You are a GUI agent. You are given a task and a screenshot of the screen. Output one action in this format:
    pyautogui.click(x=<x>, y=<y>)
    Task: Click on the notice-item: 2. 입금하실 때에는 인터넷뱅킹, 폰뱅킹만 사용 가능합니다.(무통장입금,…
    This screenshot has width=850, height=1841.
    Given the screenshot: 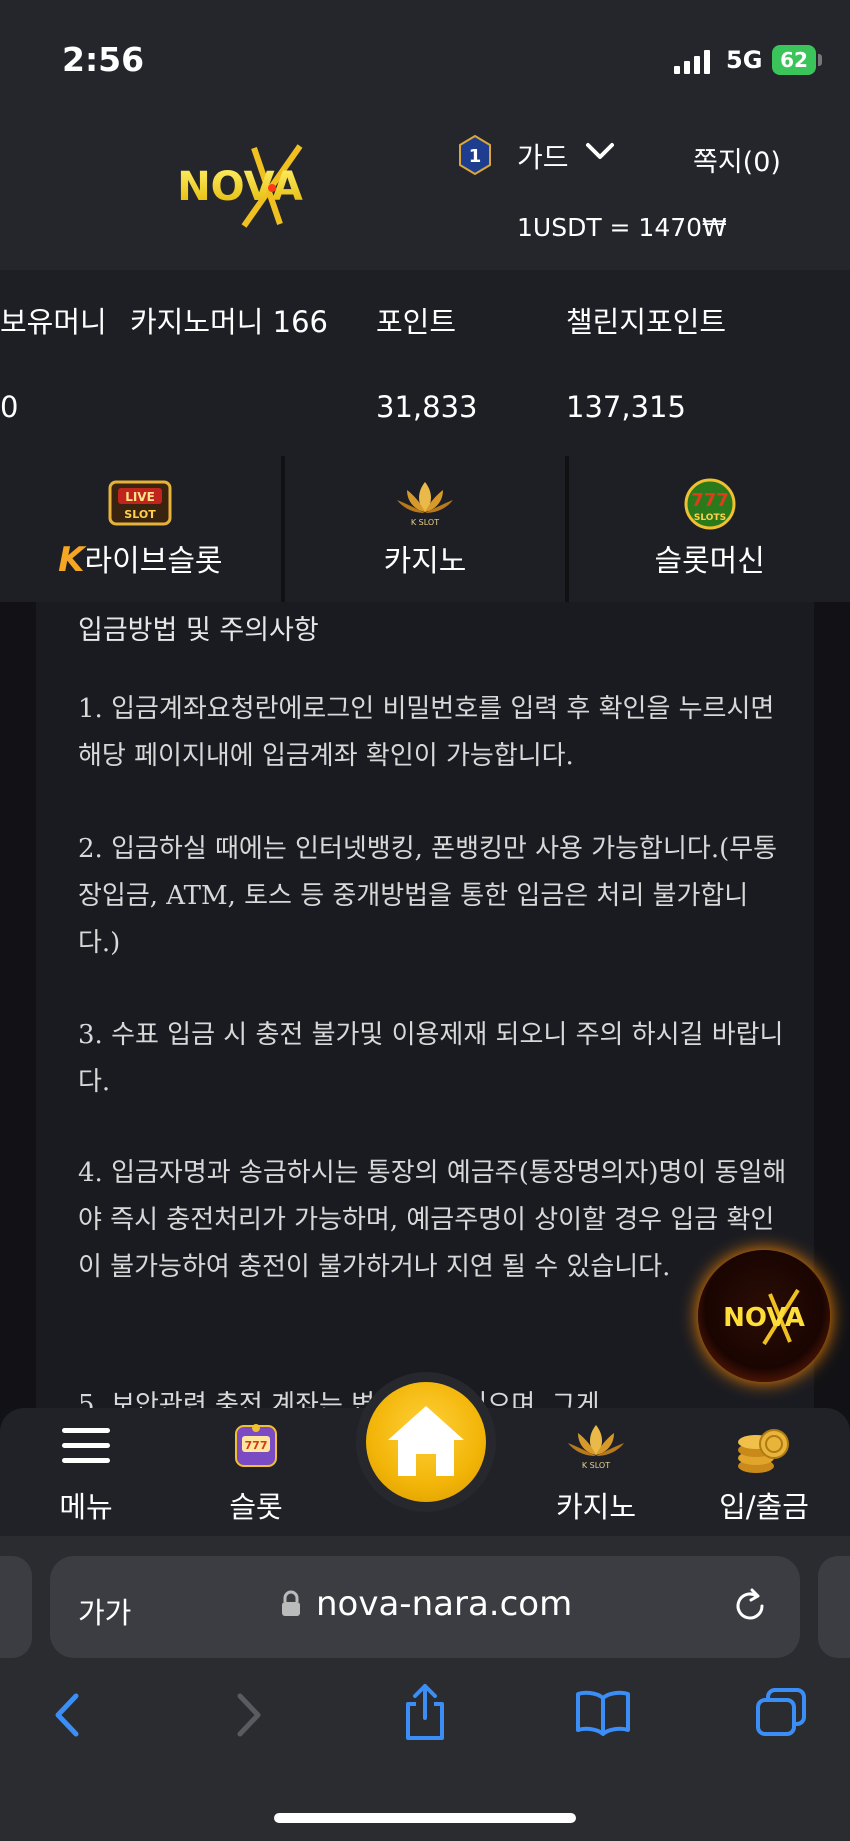 What is the action you would take?
    pyautogui.click(x=428, y=896)
    